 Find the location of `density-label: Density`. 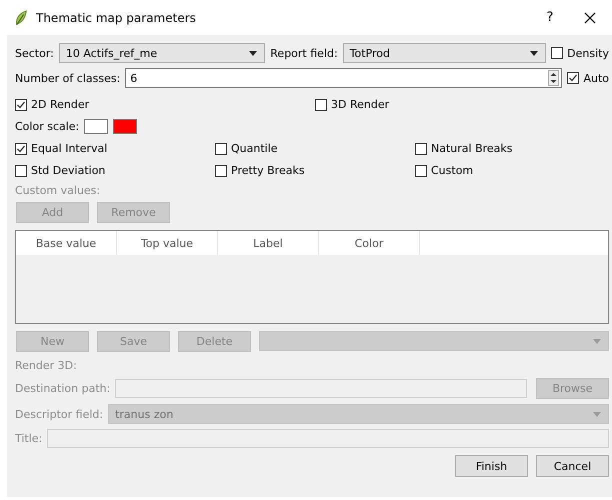

density-label: Density is located at coordinates (588, 53).